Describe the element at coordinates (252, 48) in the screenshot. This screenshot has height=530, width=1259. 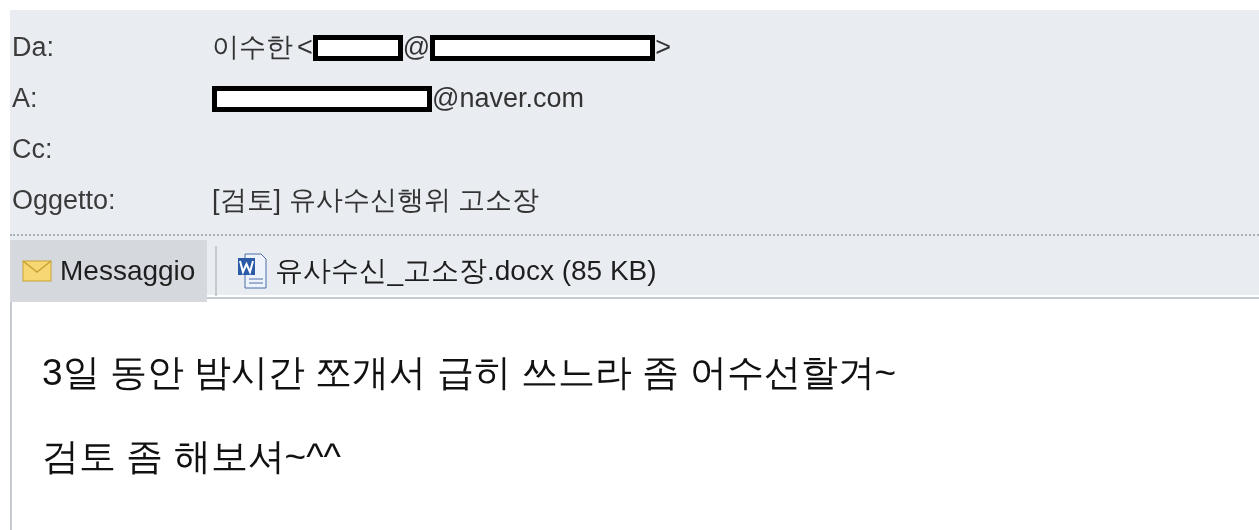
I see `sender-name: 이수한` at that location.